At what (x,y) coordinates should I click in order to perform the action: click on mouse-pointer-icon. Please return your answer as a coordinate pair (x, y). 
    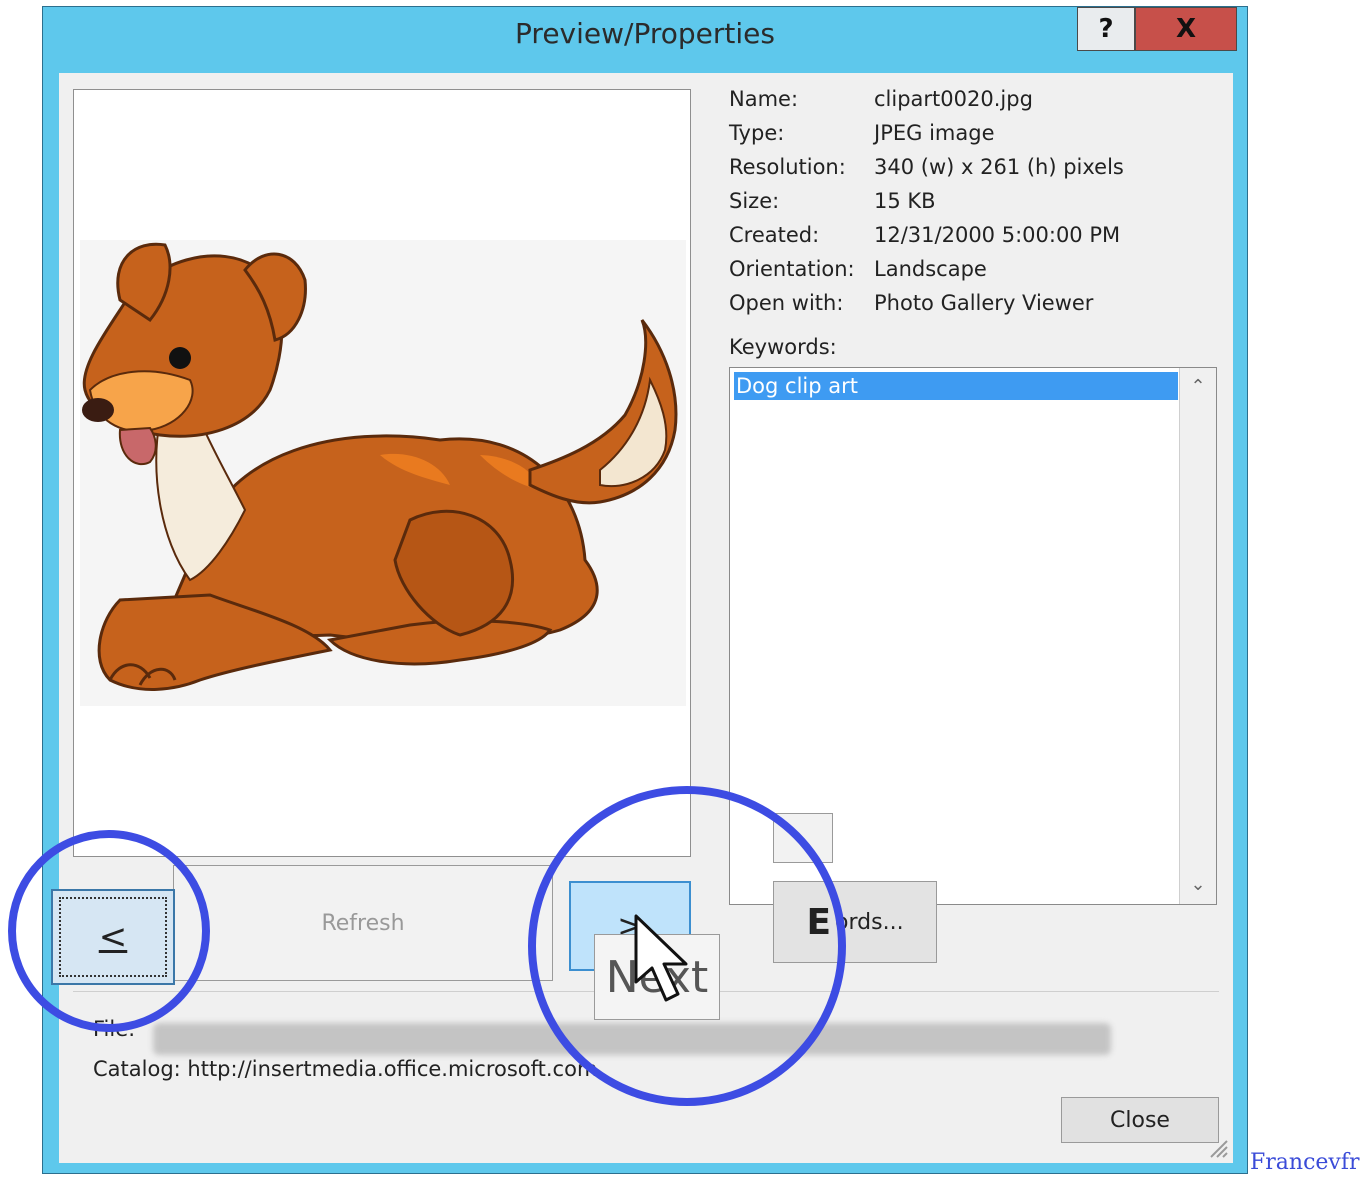
    Looking at the image, I should click on (661, 958).